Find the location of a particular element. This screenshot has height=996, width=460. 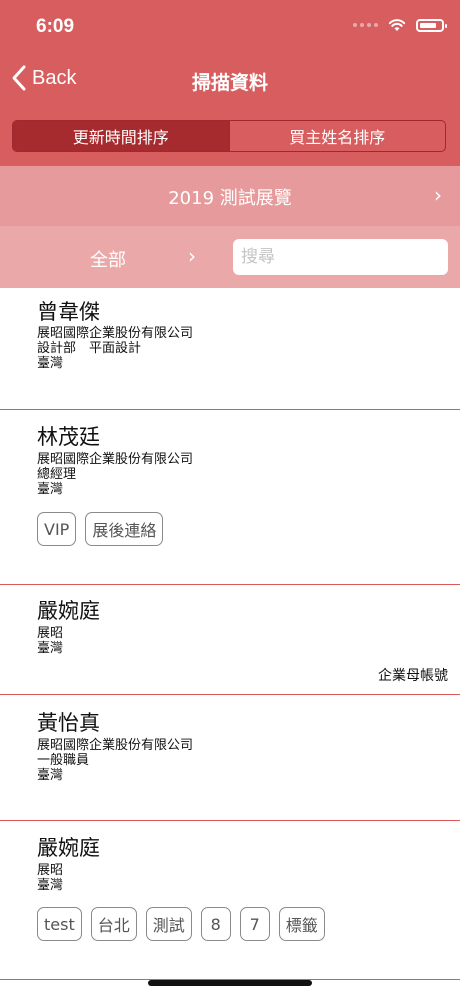

contact-name: 黃怡真 is located at coordinates (68, 723).